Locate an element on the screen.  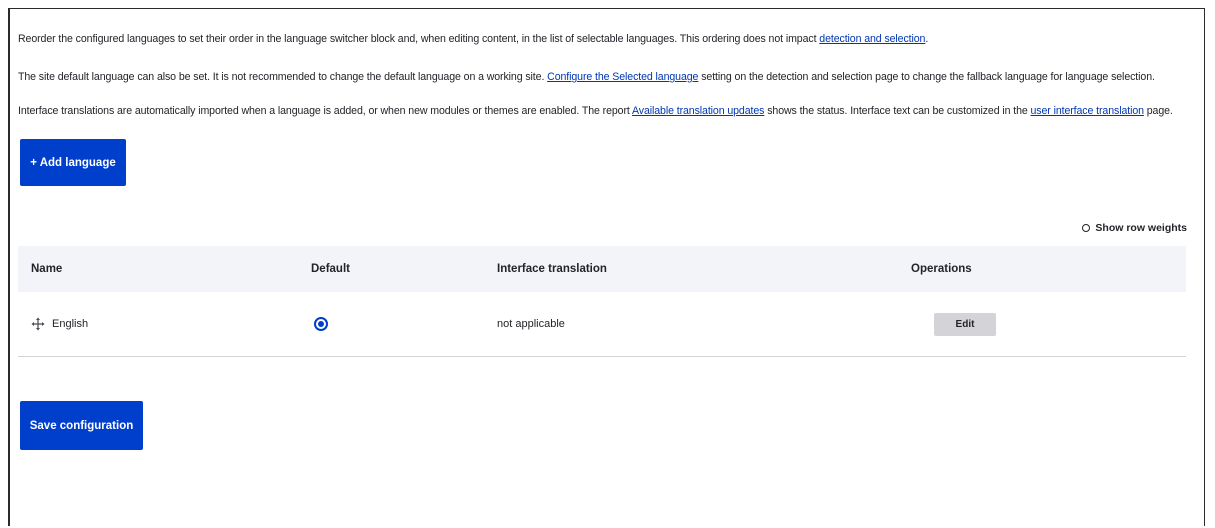
header-default: Default is located at coordinates (330, 269).